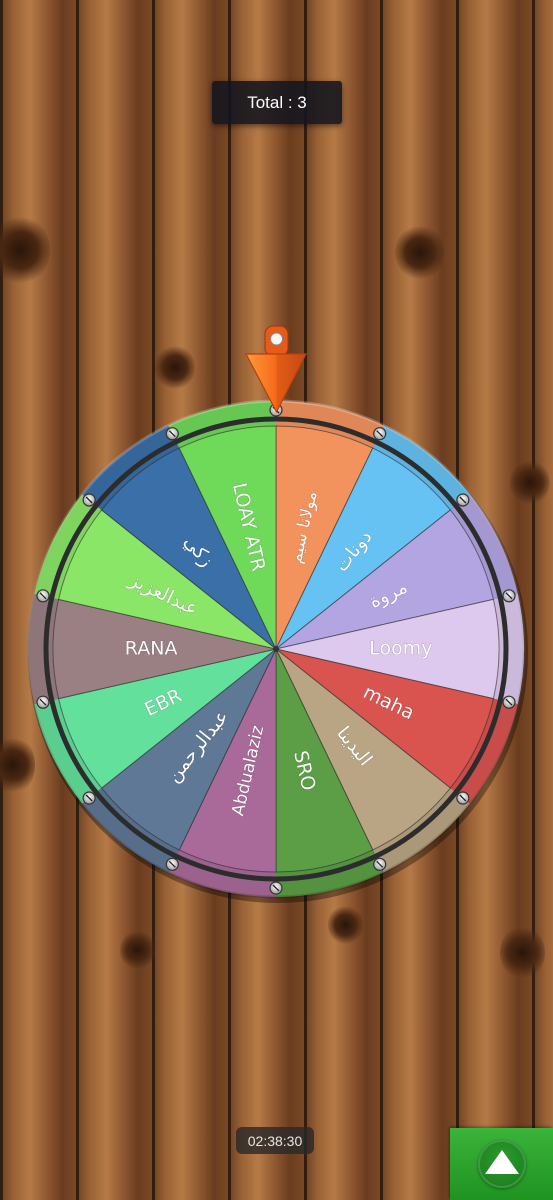 The height and width of the screenshot is (1200, 553). I want to click on spin-button, so click(501, 1164).